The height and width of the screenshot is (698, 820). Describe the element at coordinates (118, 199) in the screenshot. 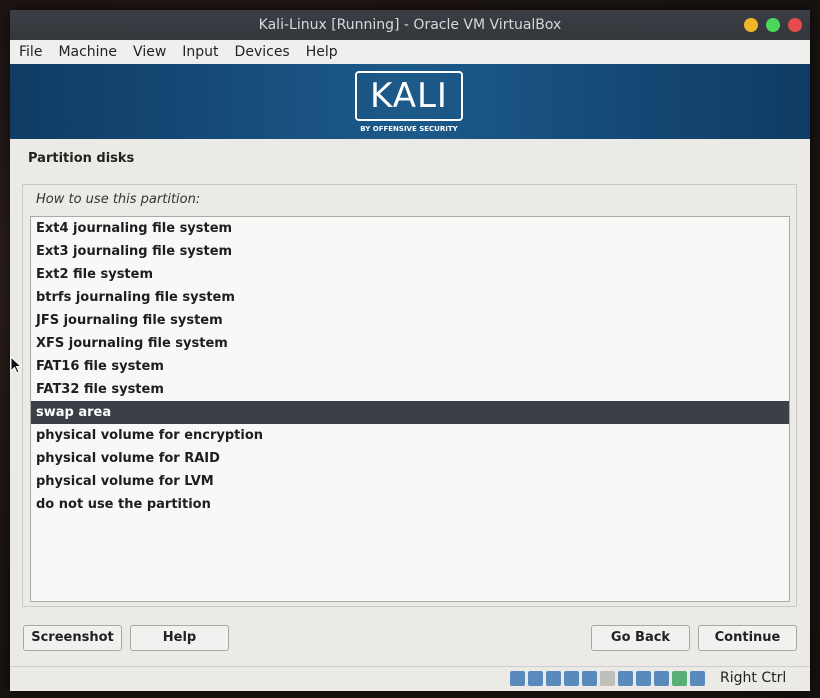

I see `partition-question: How to use this partition:` at that location.